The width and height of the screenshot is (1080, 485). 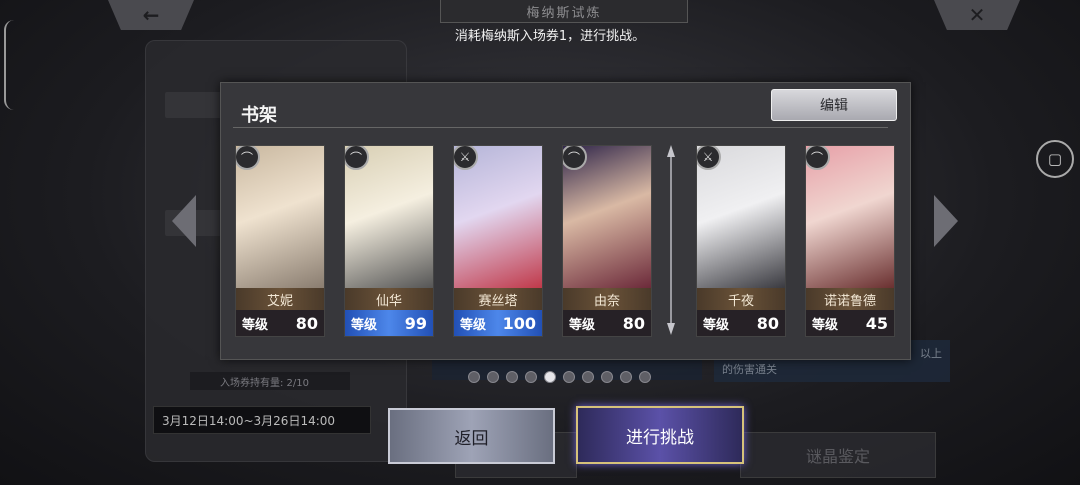 What do you see at coordinates (741, 299) in the screenshot?
I see `character-name: 千夜` at bounding box center [741, 299].